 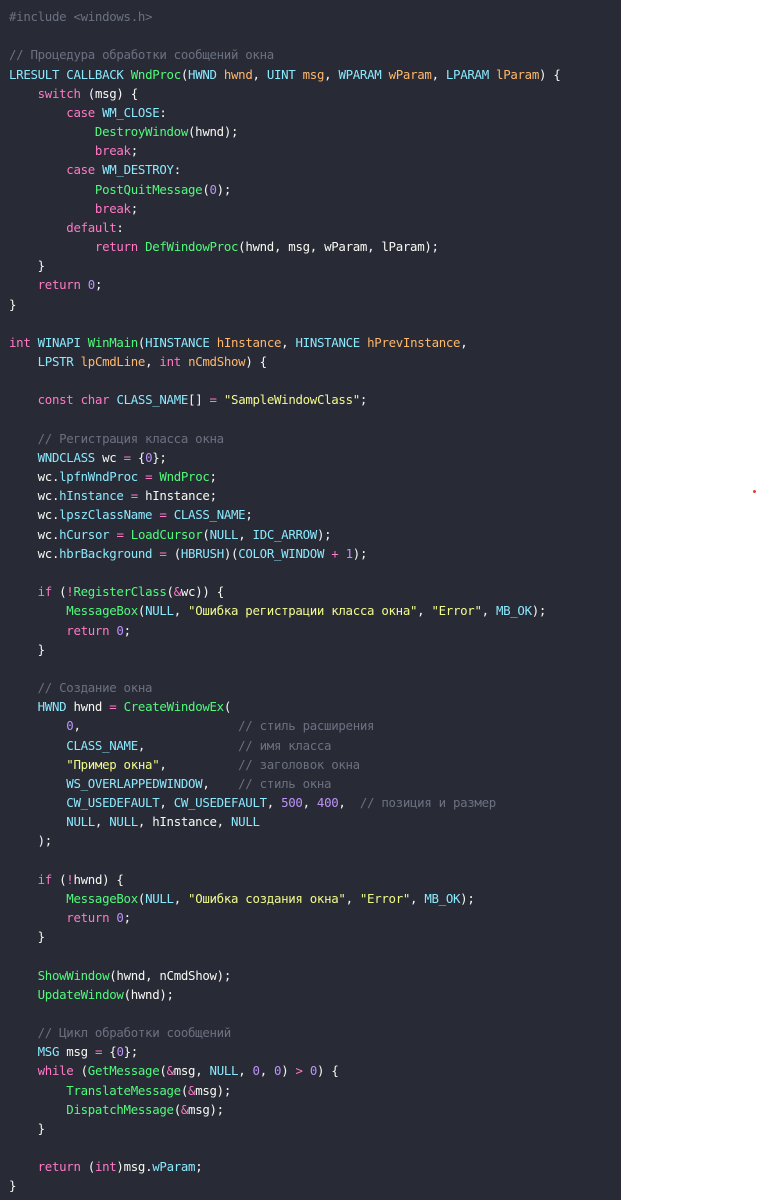 What do you see at coordinates (102, 611) in the screenshot?
I see `code-token: MessageBox` at bounding box center [102, 611].